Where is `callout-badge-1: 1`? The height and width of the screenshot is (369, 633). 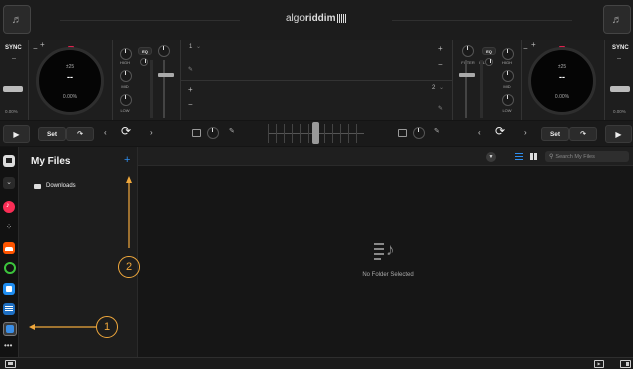
callout-badge-1: 1 is located at coordinates (107, 327).